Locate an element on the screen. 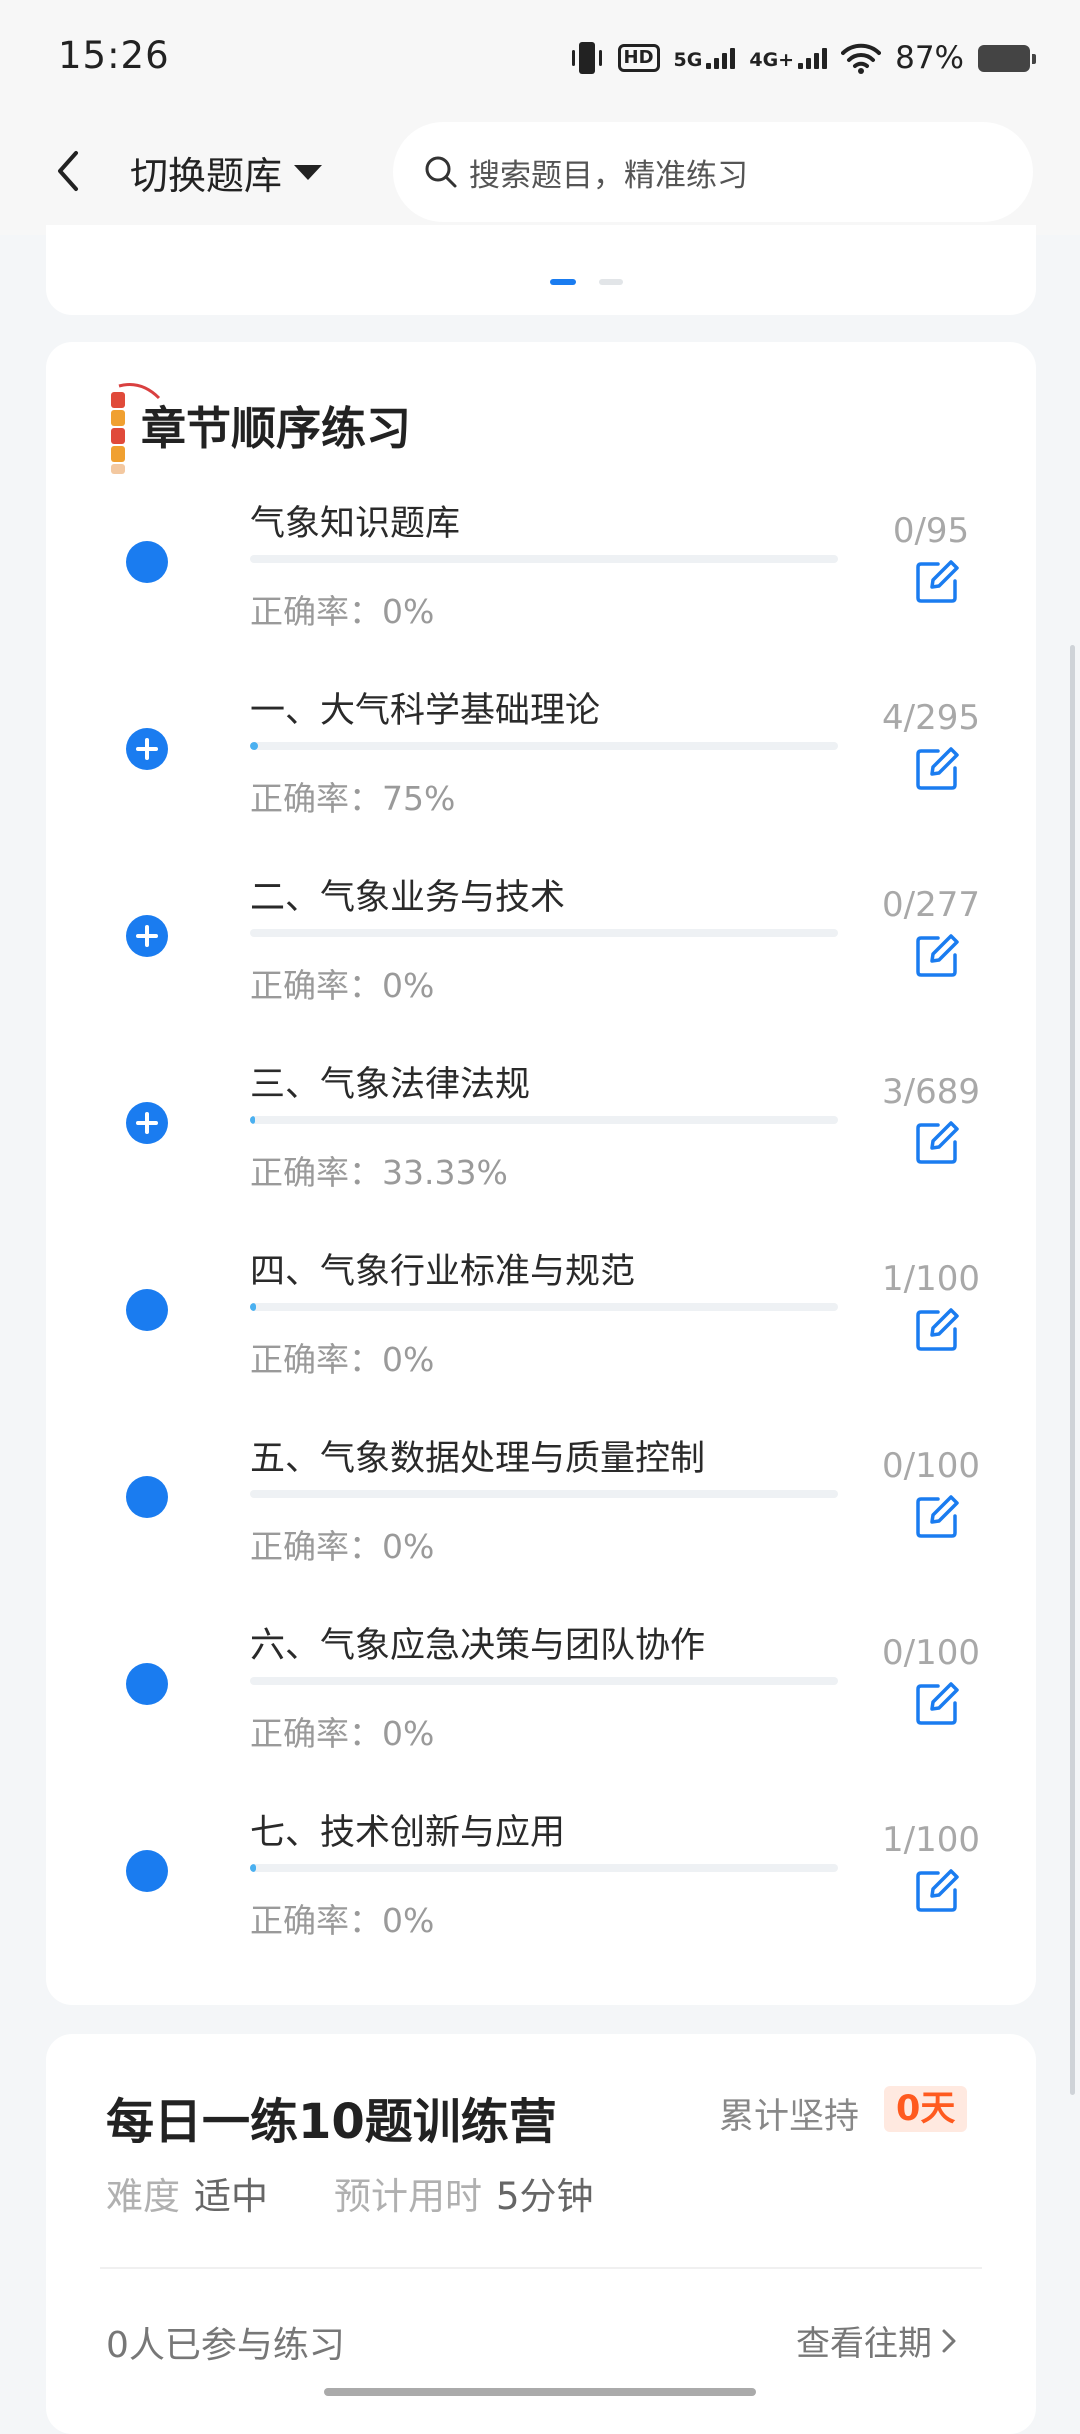 The height and width of the screenshot is (2434, 1080). net-4g-label: 4G+ is located at coordinates (772, 60).